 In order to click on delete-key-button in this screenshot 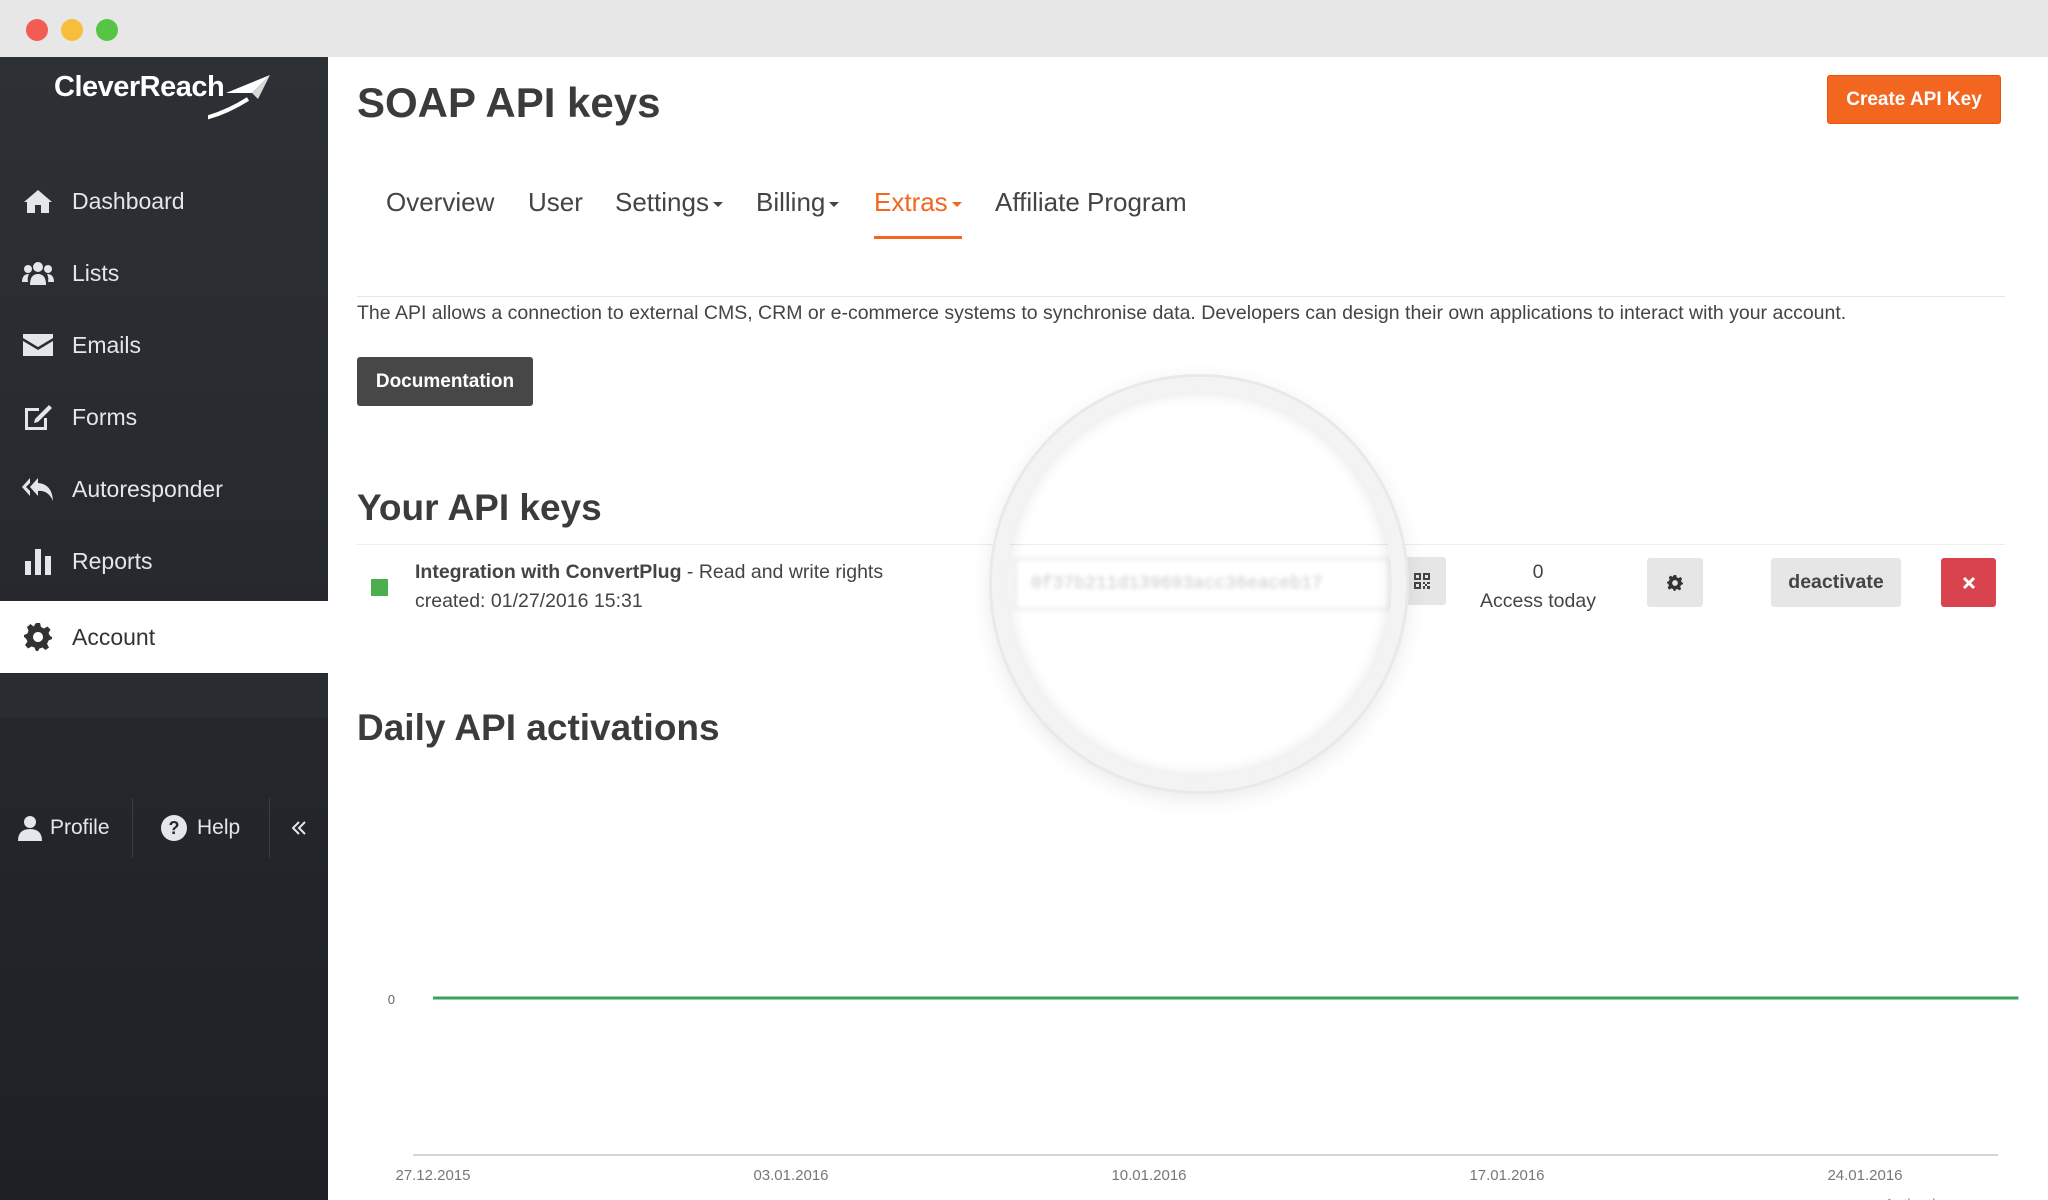, I will do `click(1968, 582)`.